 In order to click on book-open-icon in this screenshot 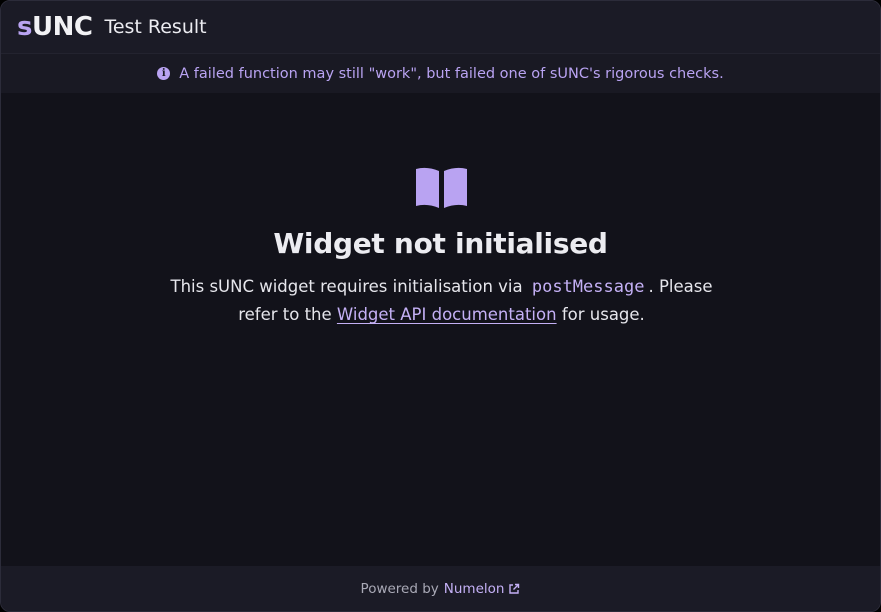, I will do `click(441, 187)`.